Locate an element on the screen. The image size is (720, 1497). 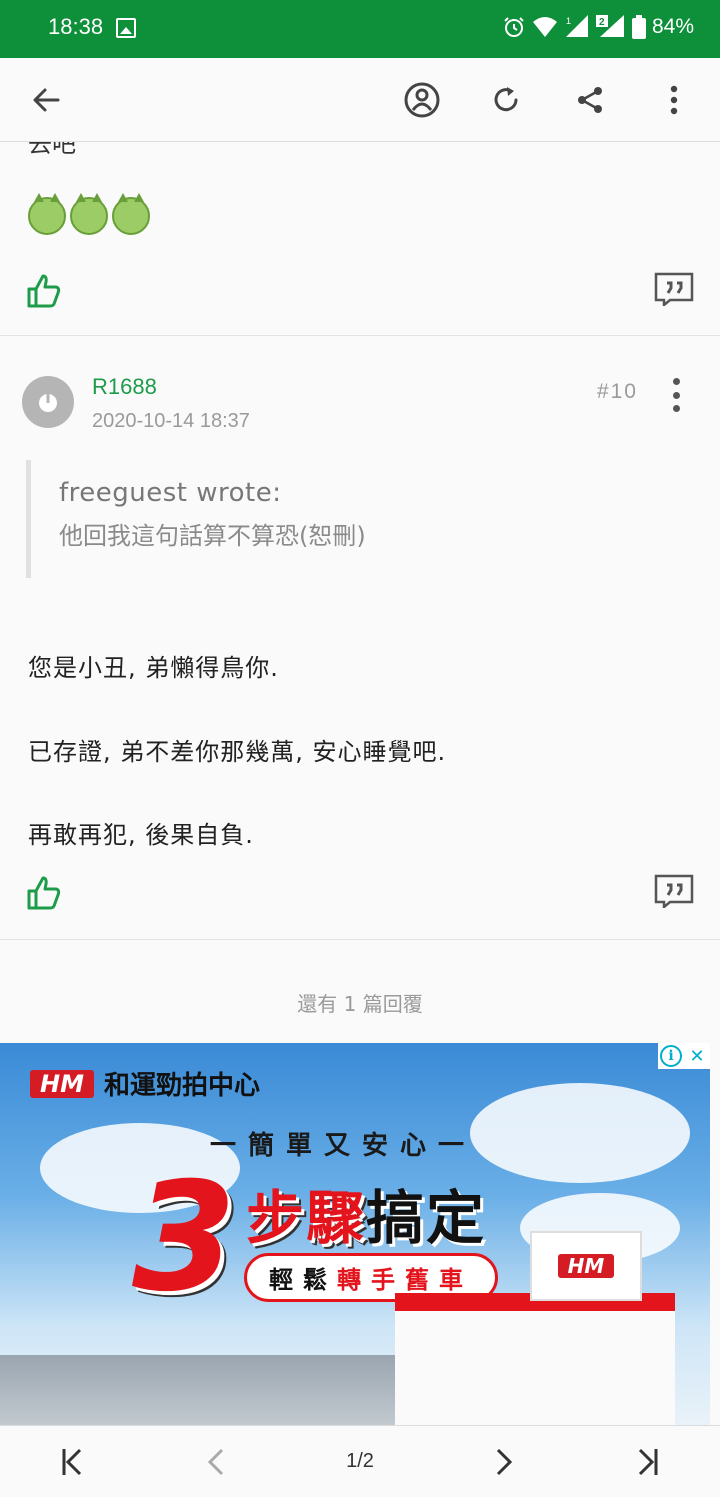
ad-building is located at coordinates (535, 1359).